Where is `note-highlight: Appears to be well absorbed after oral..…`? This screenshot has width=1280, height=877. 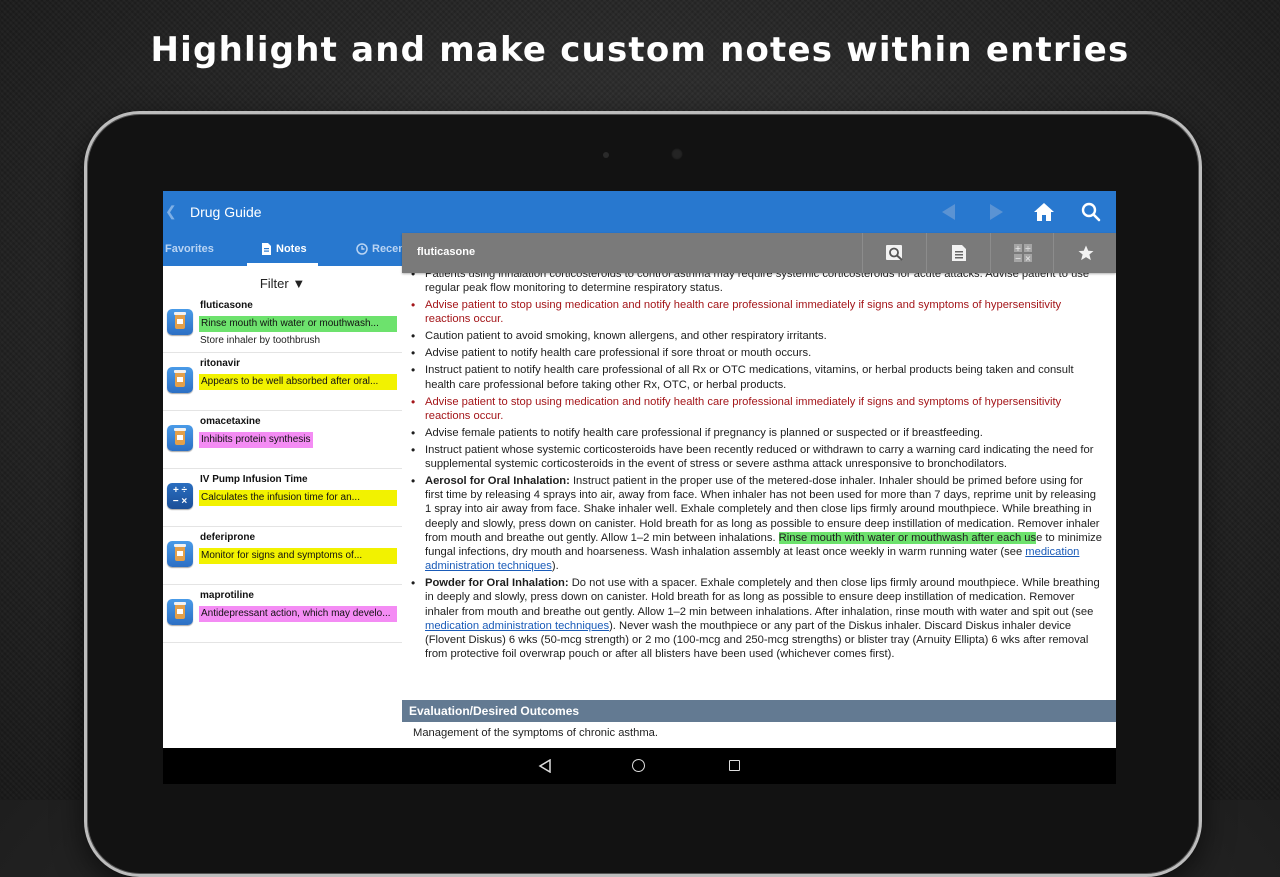 note-highlight: Appears to be well absorbed after oral..… is located at coordinates (298, 382).